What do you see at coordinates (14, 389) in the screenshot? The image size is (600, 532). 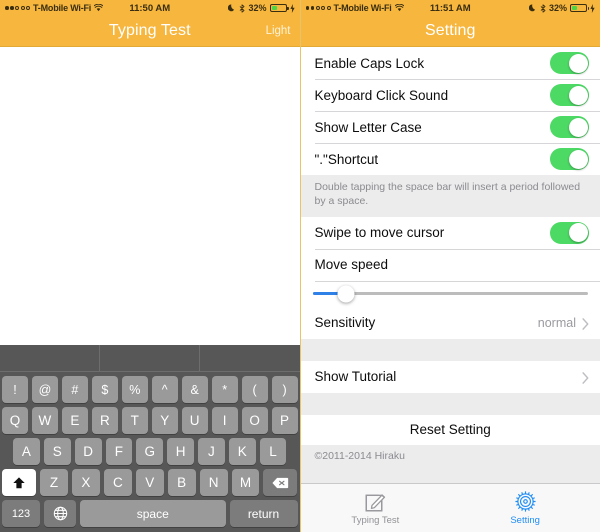 I see `key-exclam: !` at bounding box center [14, 389].